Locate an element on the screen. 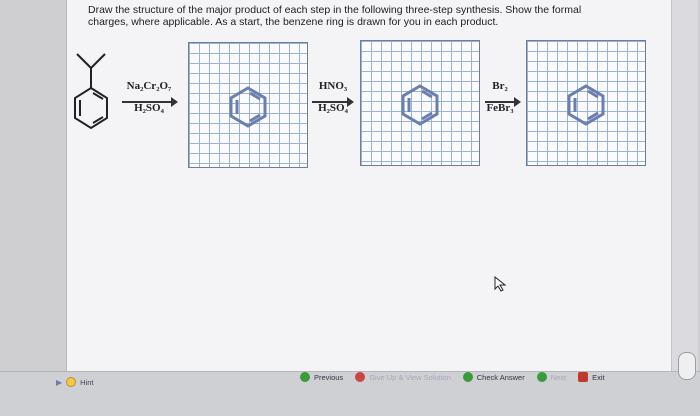  product3-drawing-area is located at coordinates (586, 103).